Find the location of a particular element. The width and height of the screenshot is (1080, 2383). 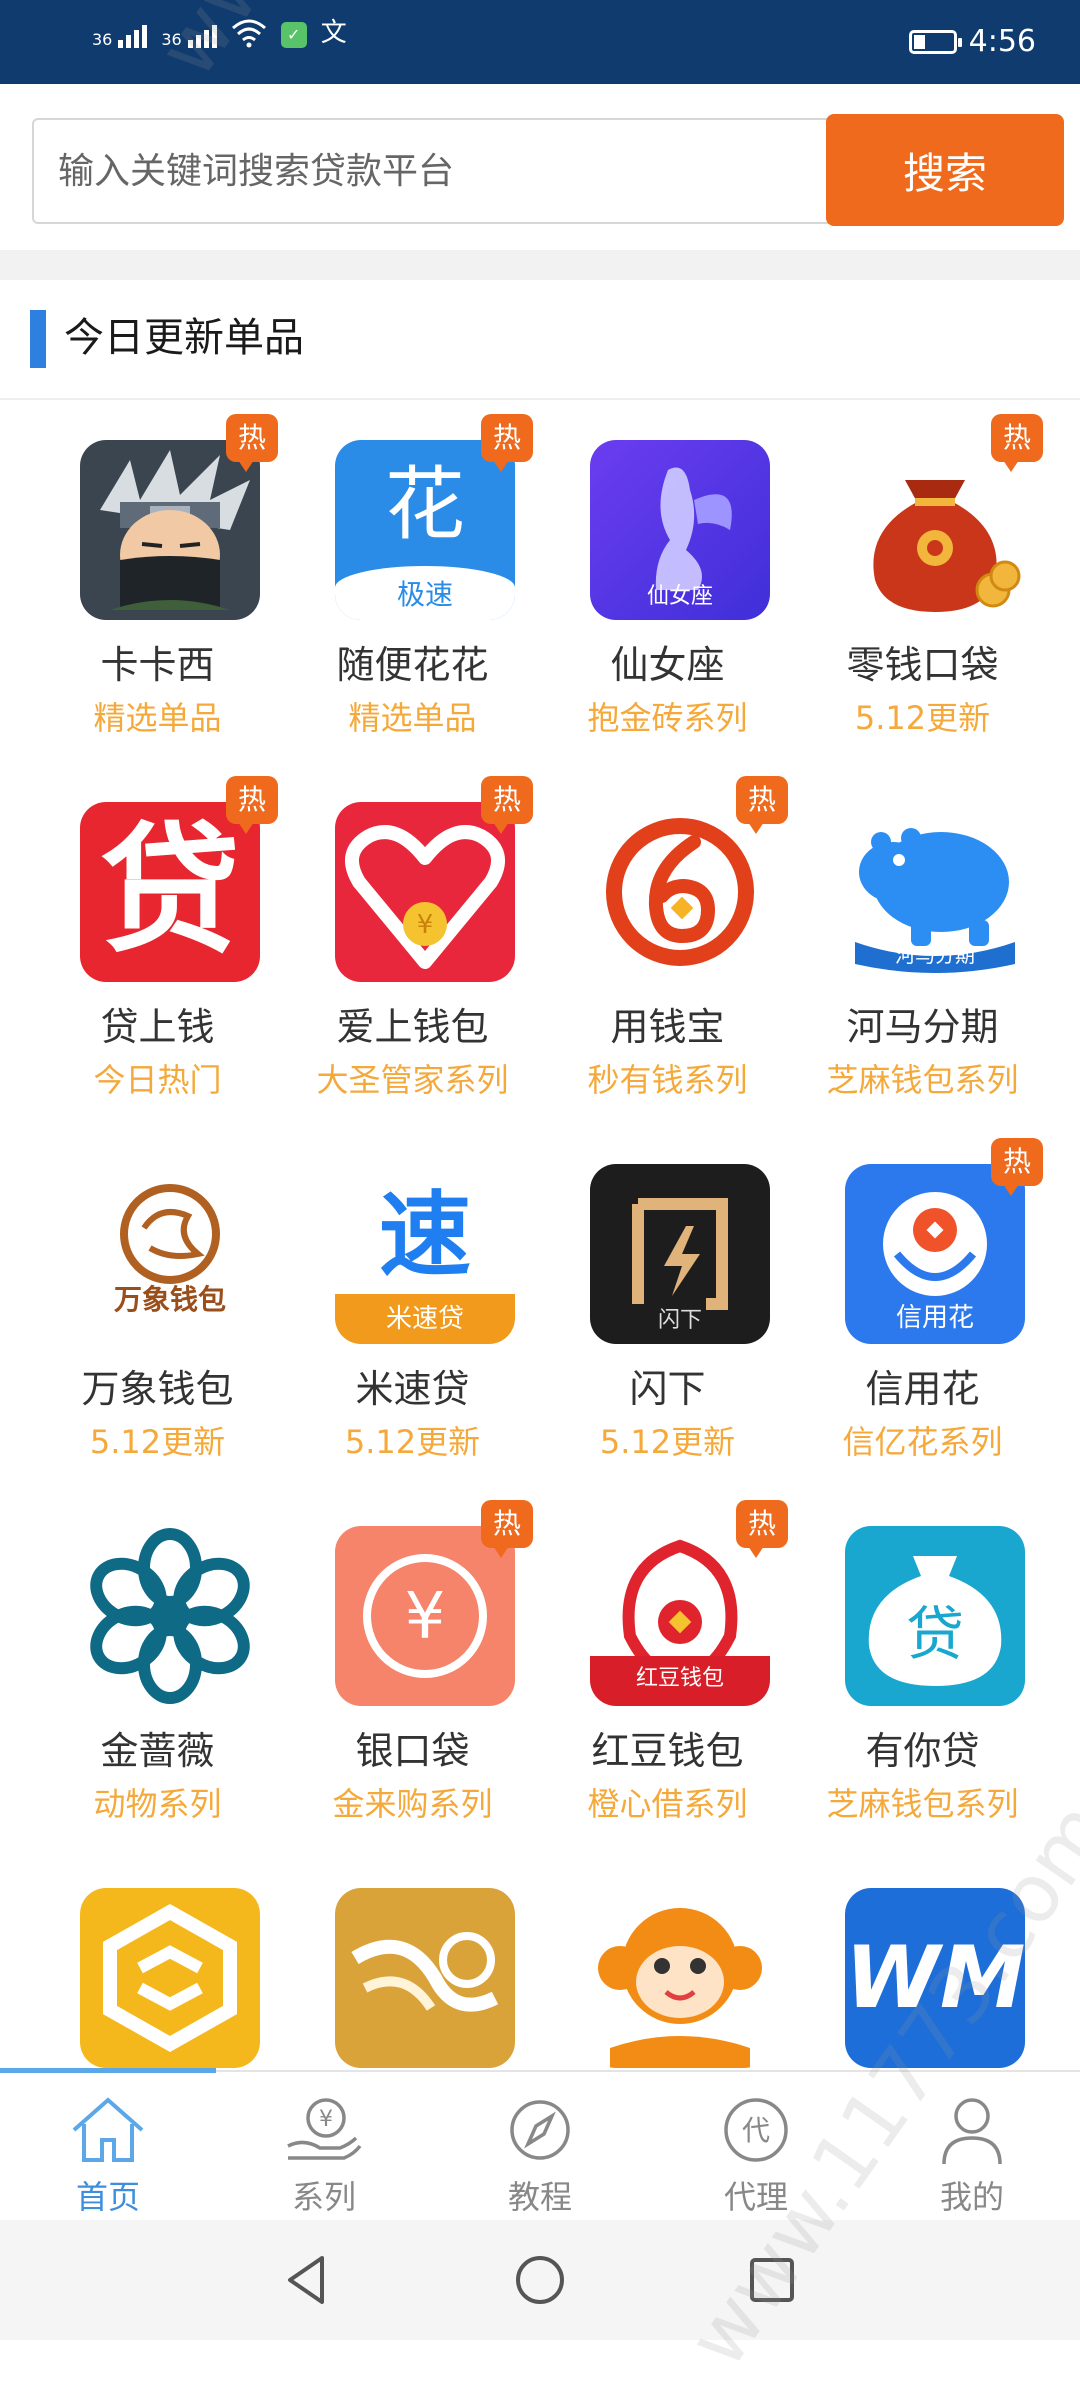

monkey-icon is located at coordinates (680, 1978).